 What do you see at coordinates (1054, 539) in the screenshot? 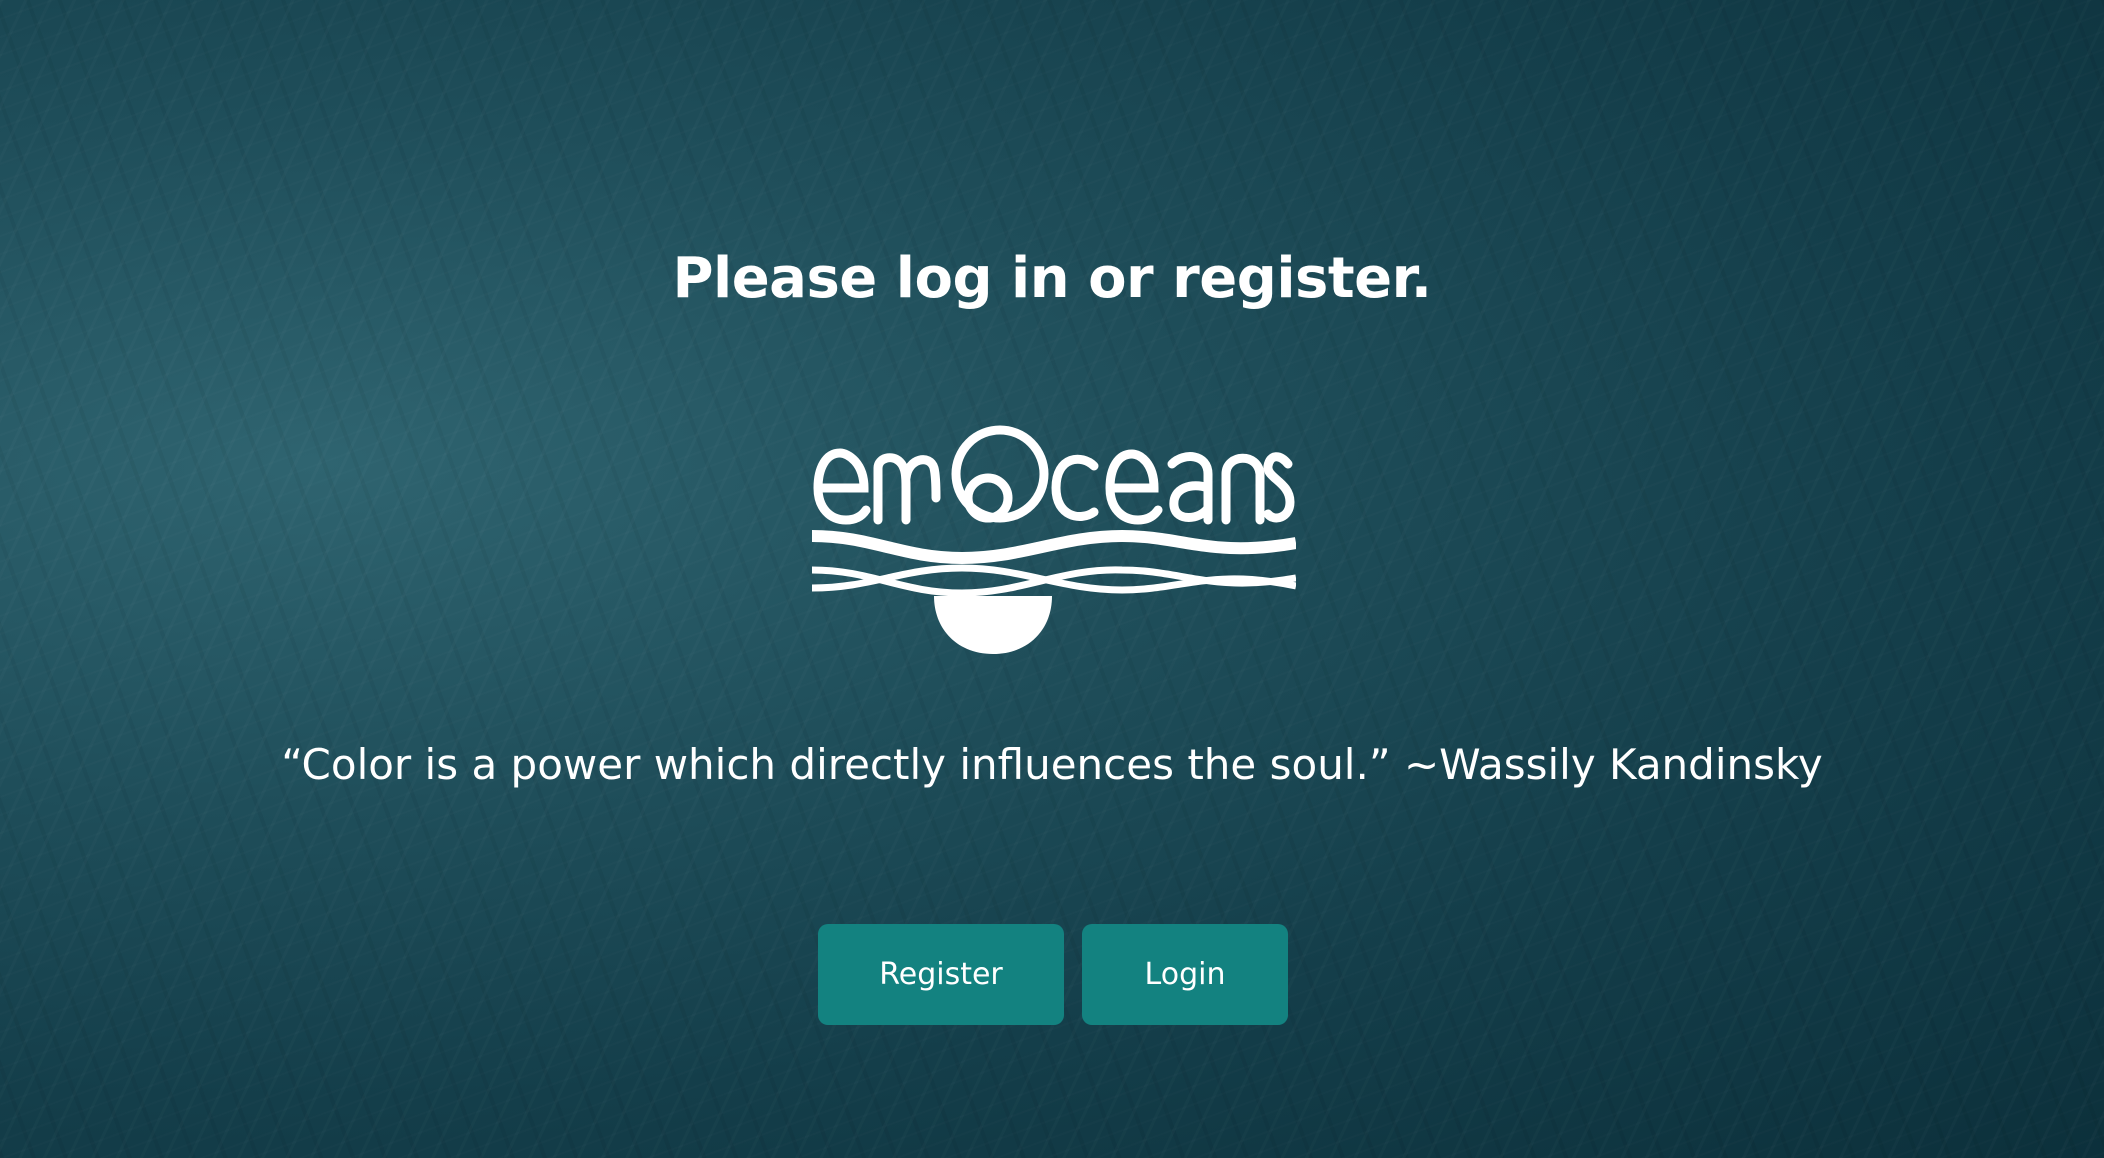
I see `emoceans-logo` at bounding box center [1054, 539].